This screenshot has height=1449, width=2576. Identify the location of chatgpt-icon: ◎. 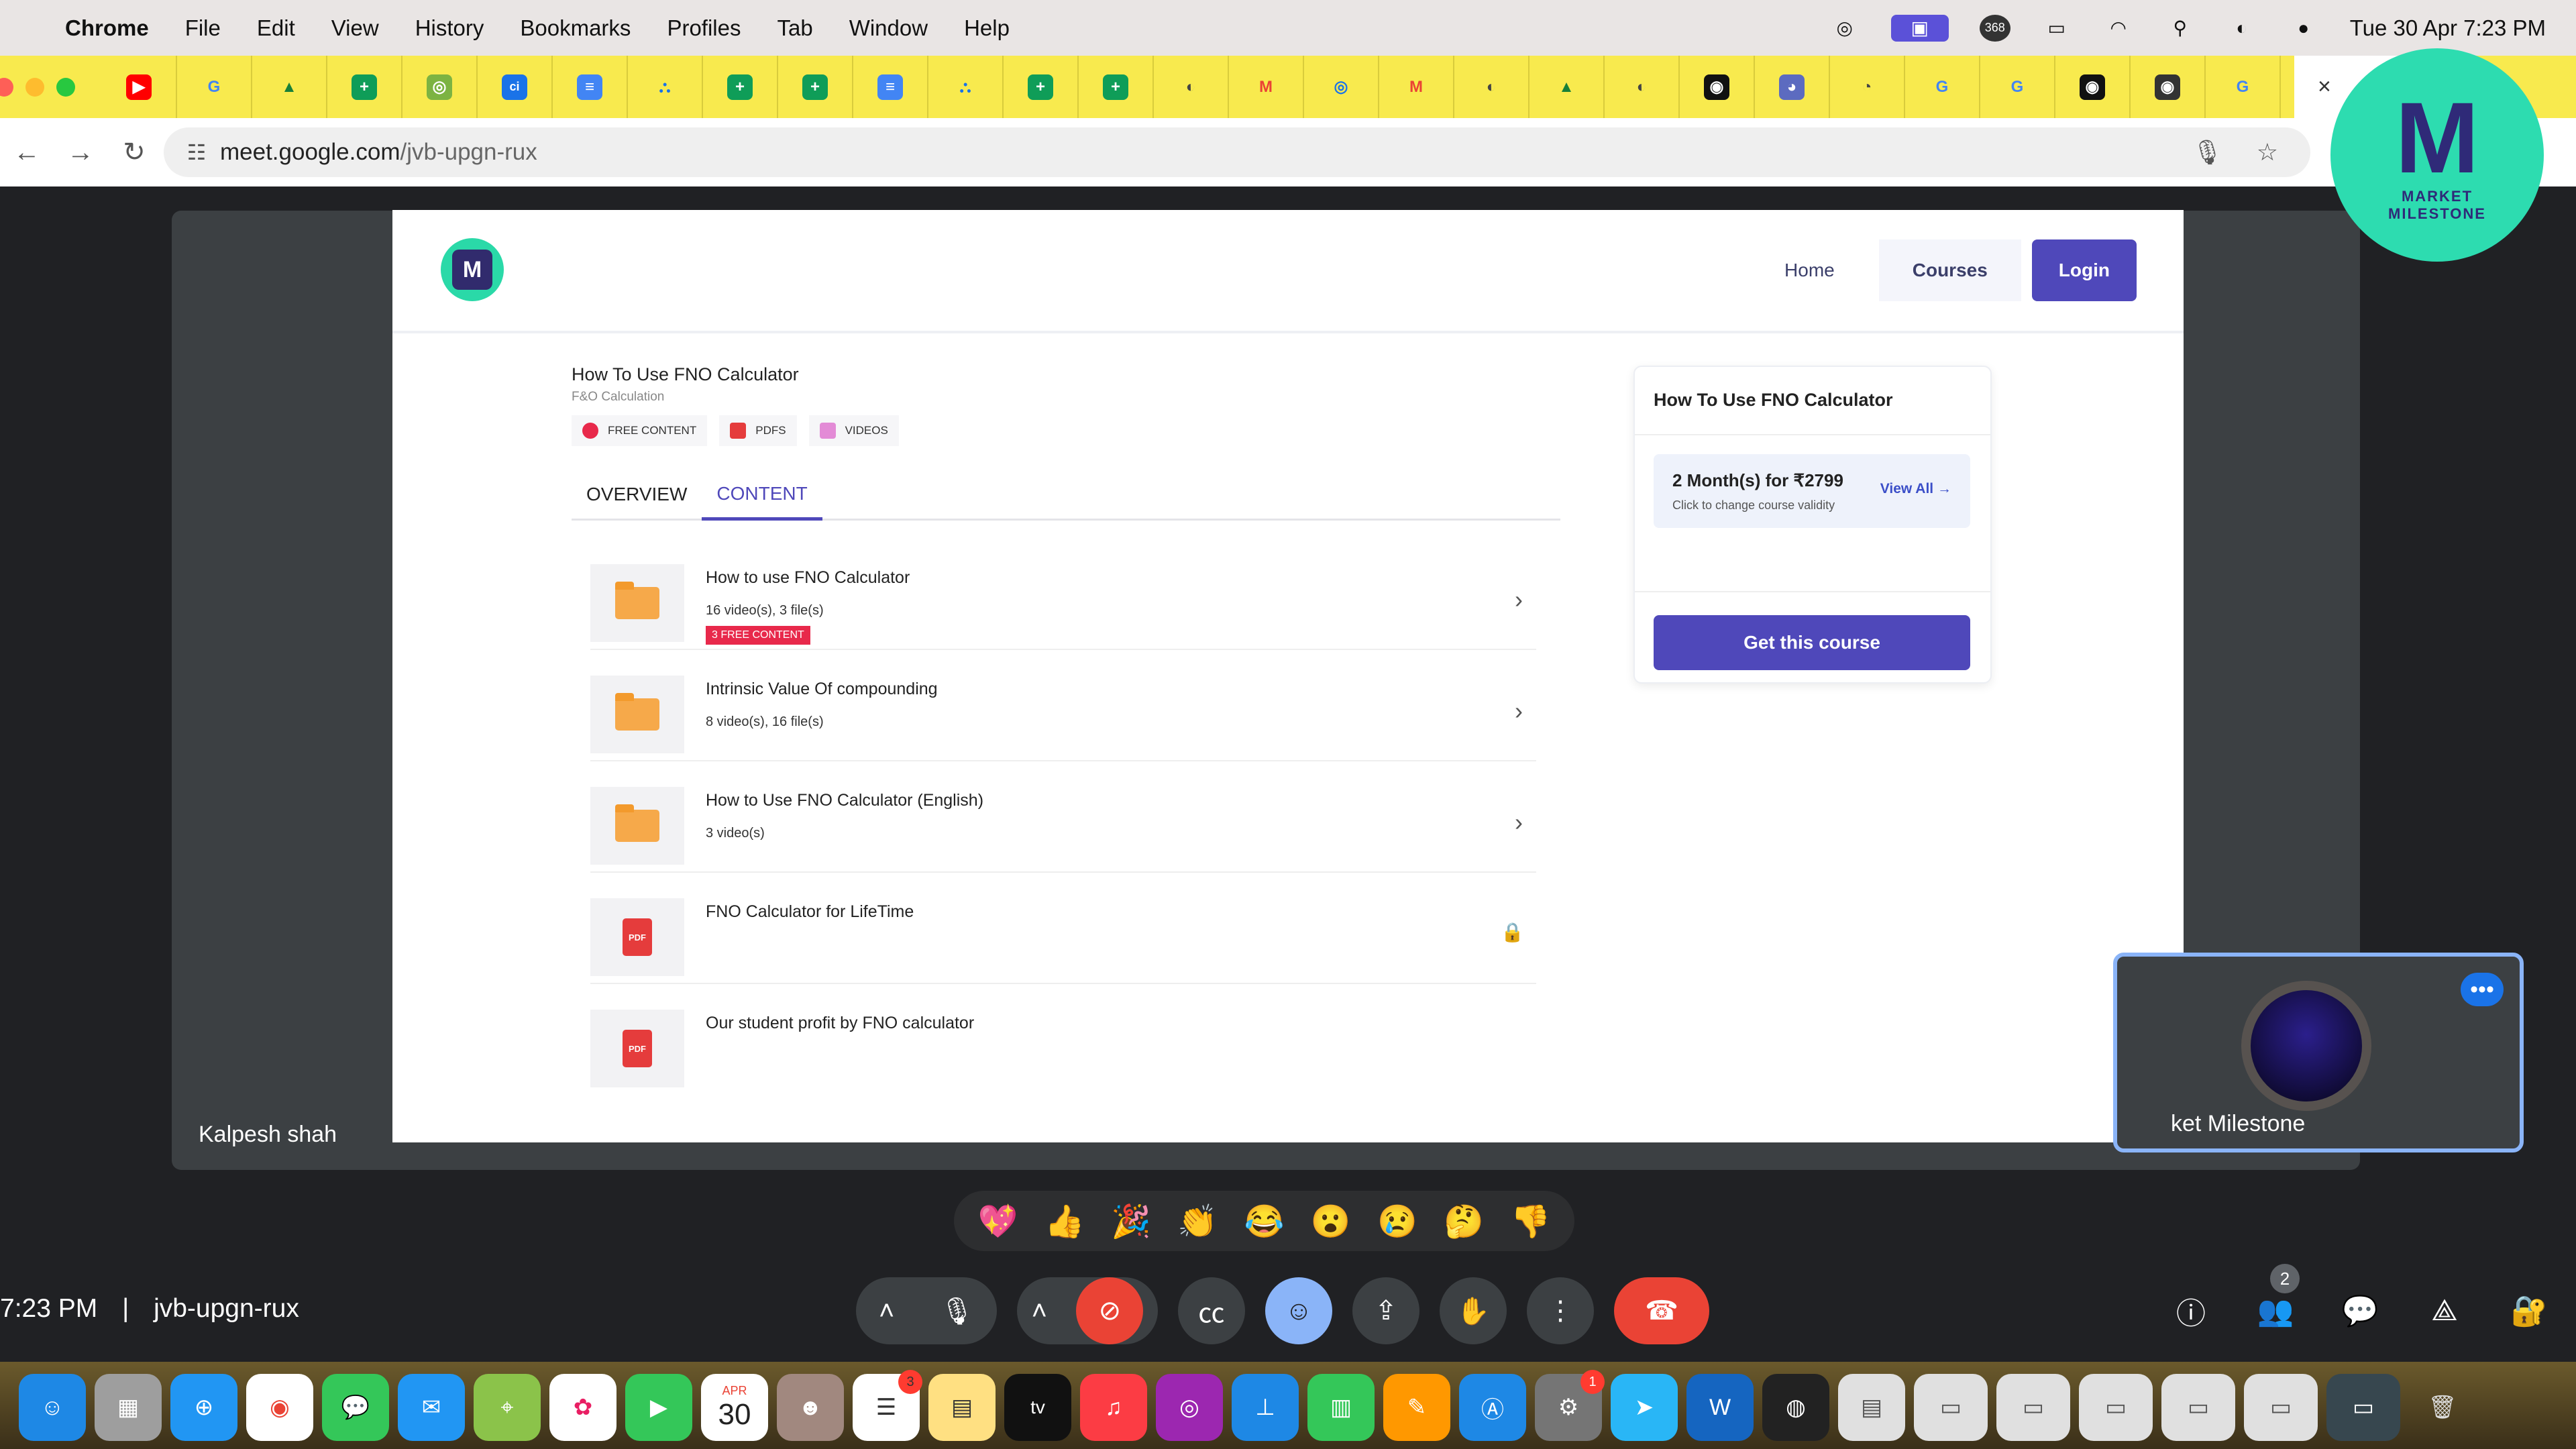
(1844, 28).